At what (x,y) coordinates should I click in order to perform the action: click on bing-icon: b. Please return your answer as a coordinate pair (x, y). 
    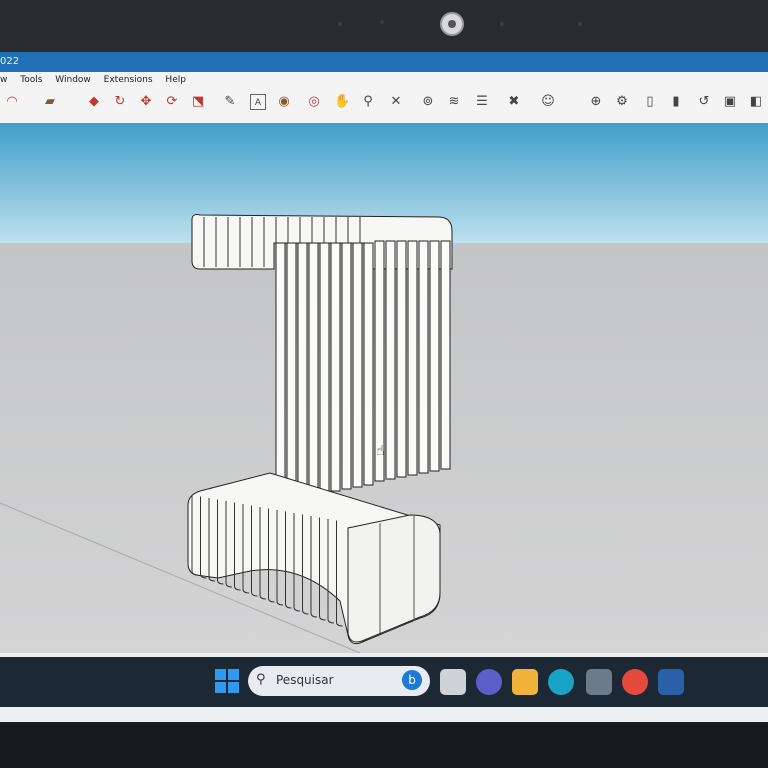
    Looking at the image, I should click on (412, 680).